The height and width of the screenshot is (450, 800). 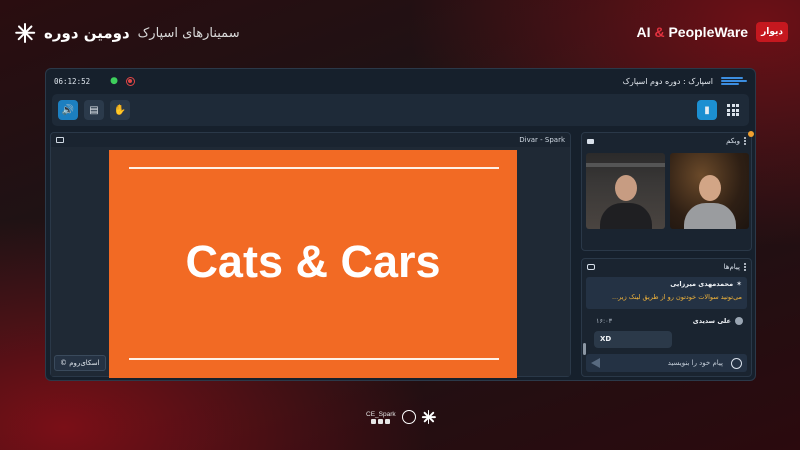 I want to click on webcam-pane: وبکم, so click(x=667, y=191).